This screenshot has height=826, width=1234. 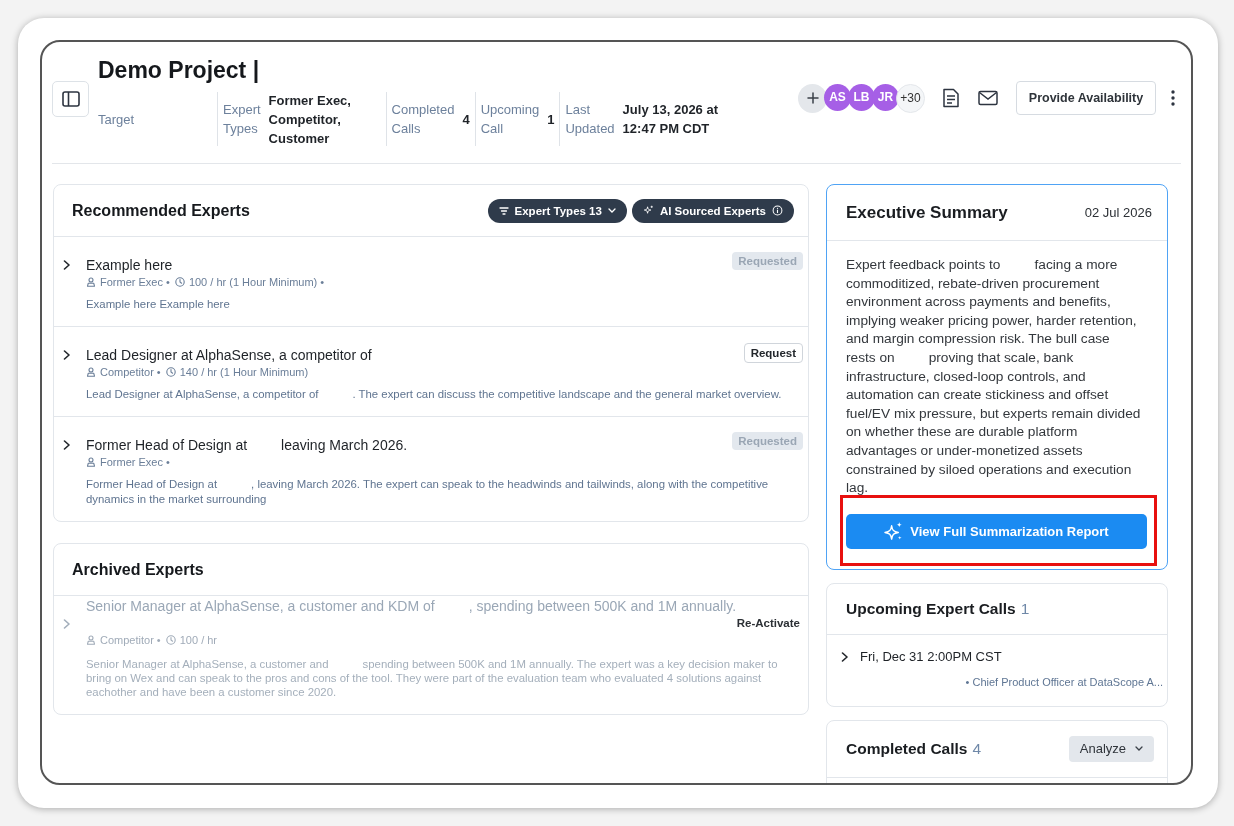 What do you see at coordinates (1118, 212) in the screenshot?
I see `summary-date: 02 Jul 2026` at bounding box center [1118, 212].